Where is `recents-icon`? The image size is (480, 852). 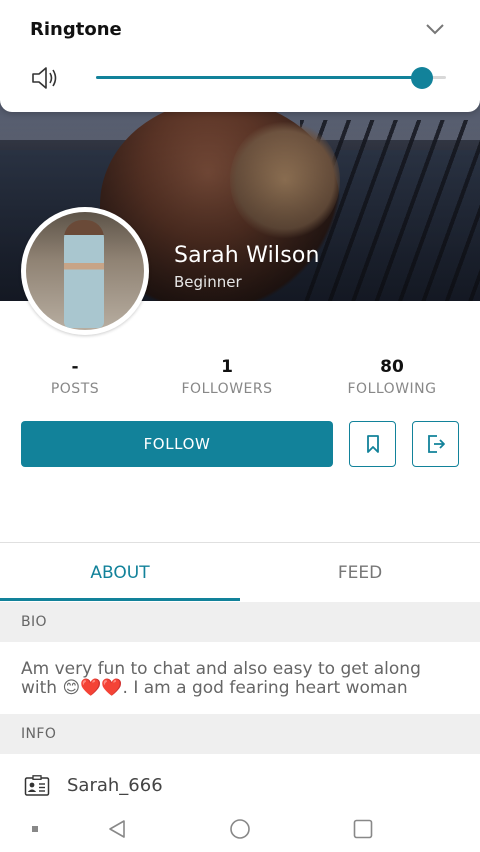 recents-icon is located at coordinates (363, 829).